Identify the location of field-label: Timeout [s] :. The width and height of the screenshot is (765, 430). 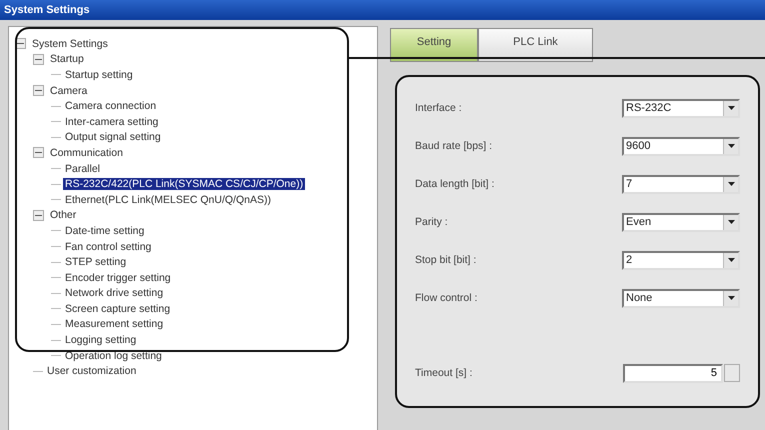
(443, 373).